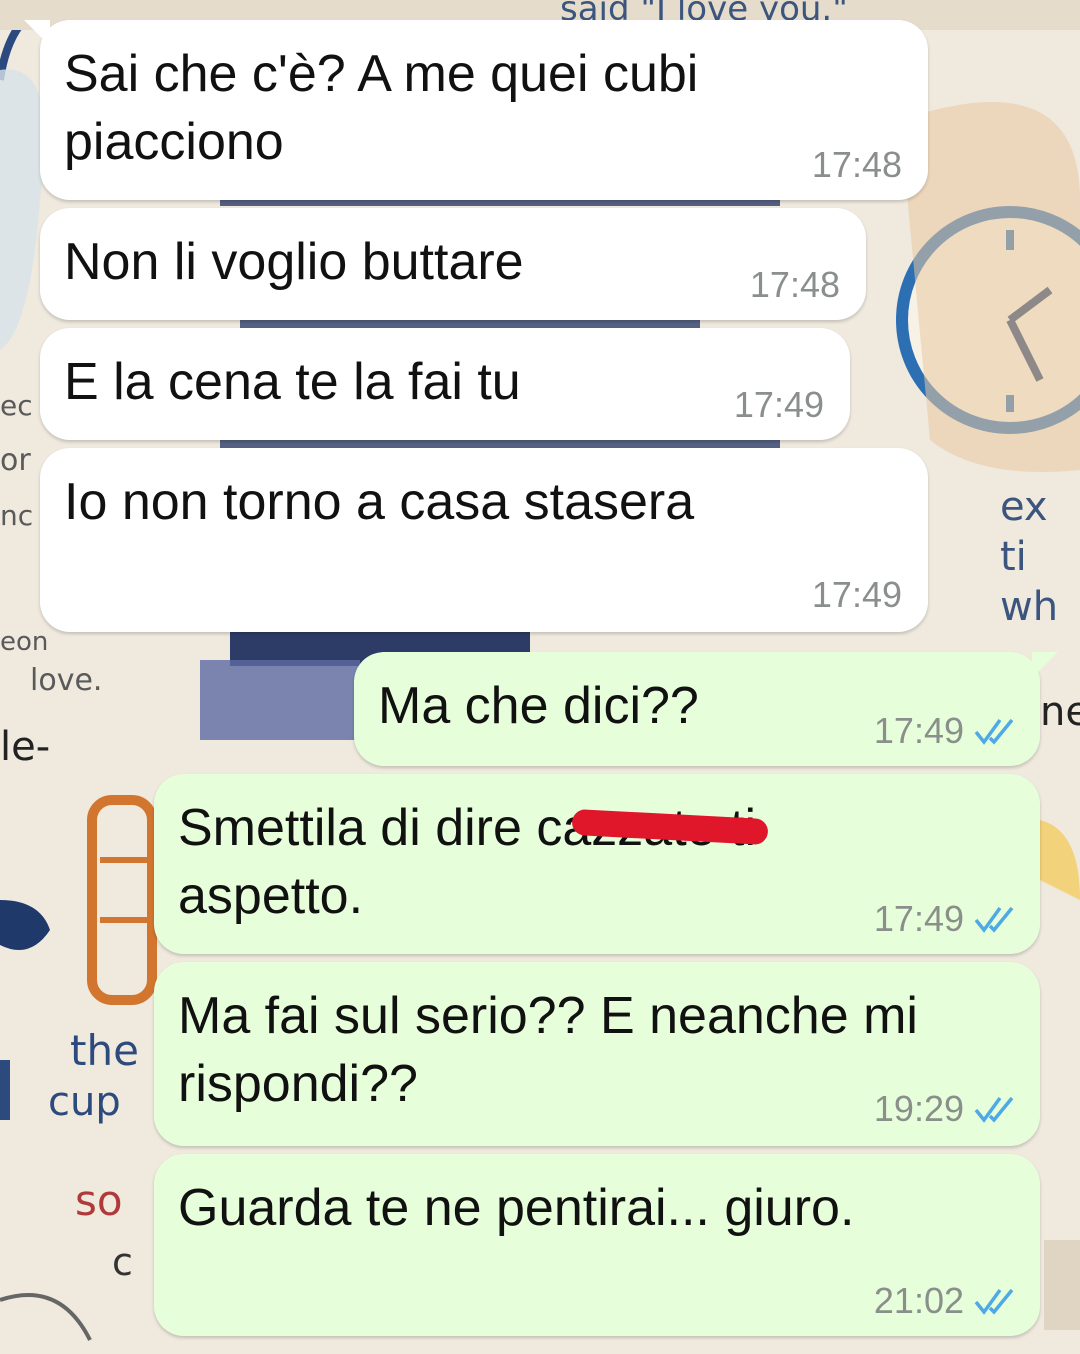 Image resolution: width=1080 pixels, height=1354 pixels. What do you see at coordinates (66, 680) in the screenshot?
I see `doodle-love-text: love.` at bounding box center [66, 680].